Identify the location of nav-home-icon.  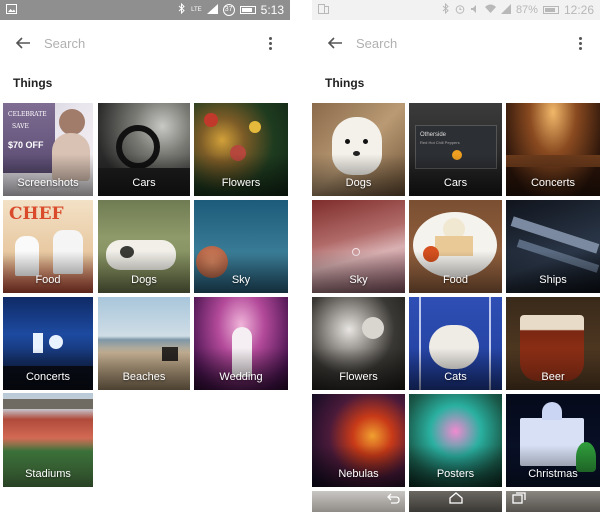
(456, 498).